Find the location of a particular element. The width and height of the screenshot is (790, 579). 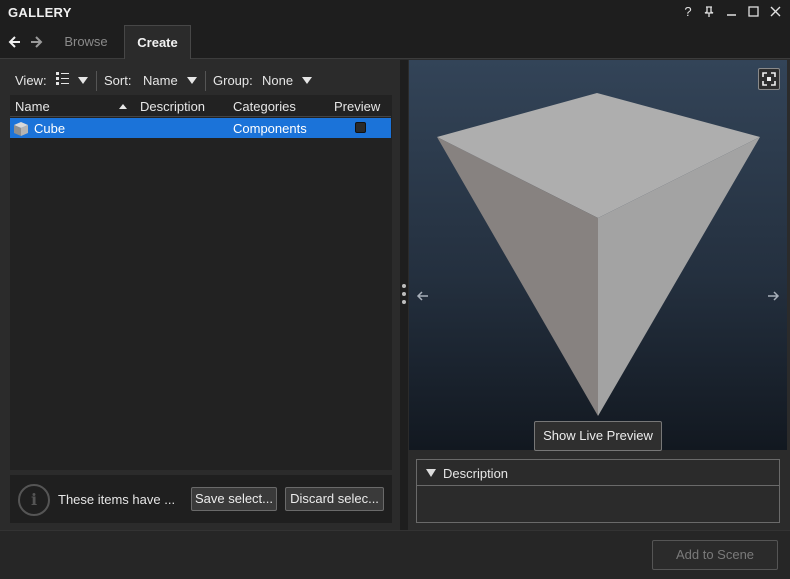

list-item: Cube Components is located at coordinates (200, 128).